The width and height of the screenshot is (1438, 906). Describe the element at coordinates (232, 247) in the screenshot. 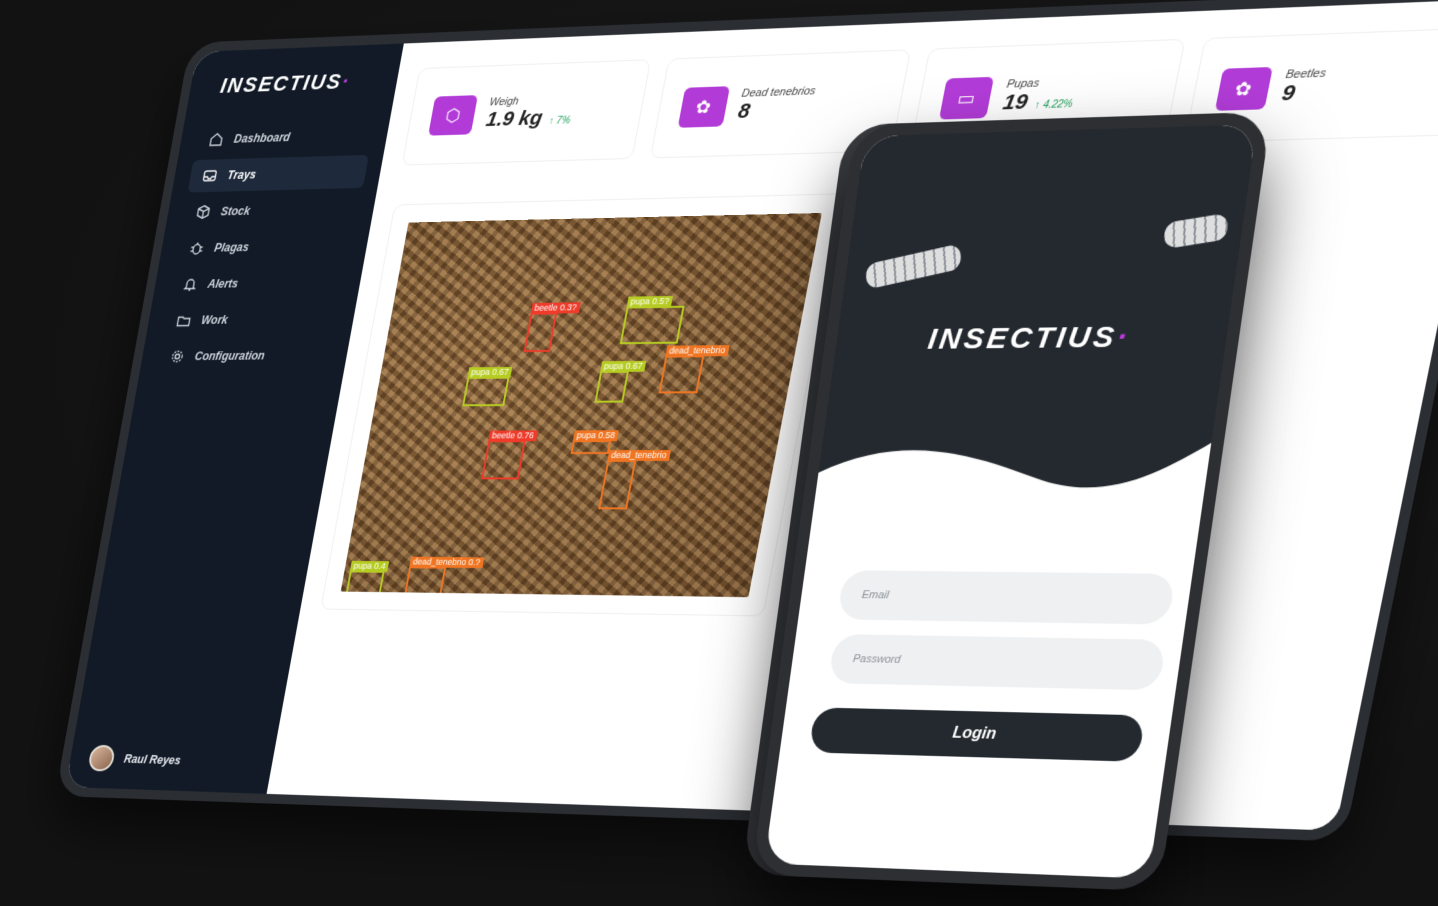

I see `sidebar-item-label: Plagas` at that location.